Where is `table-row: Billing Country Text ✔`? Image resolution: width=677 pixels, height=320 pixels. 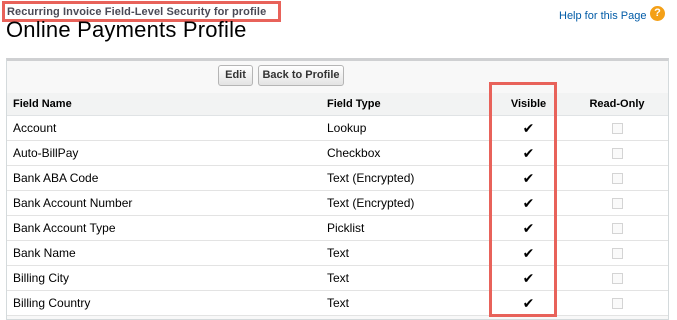 table-row: Billing Country Text ✔ is located at coordinates (337, 303).